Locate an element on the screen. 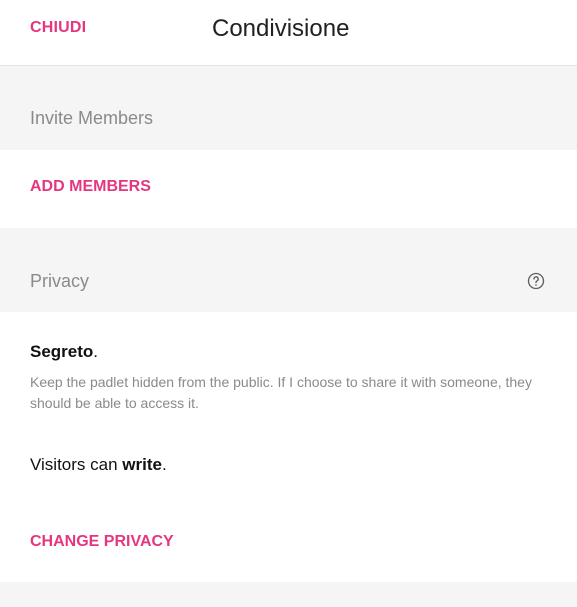 The width and height of the screenshot is (577, 607). invite-members-section: Invite Members is located at coordinates (288, 108).